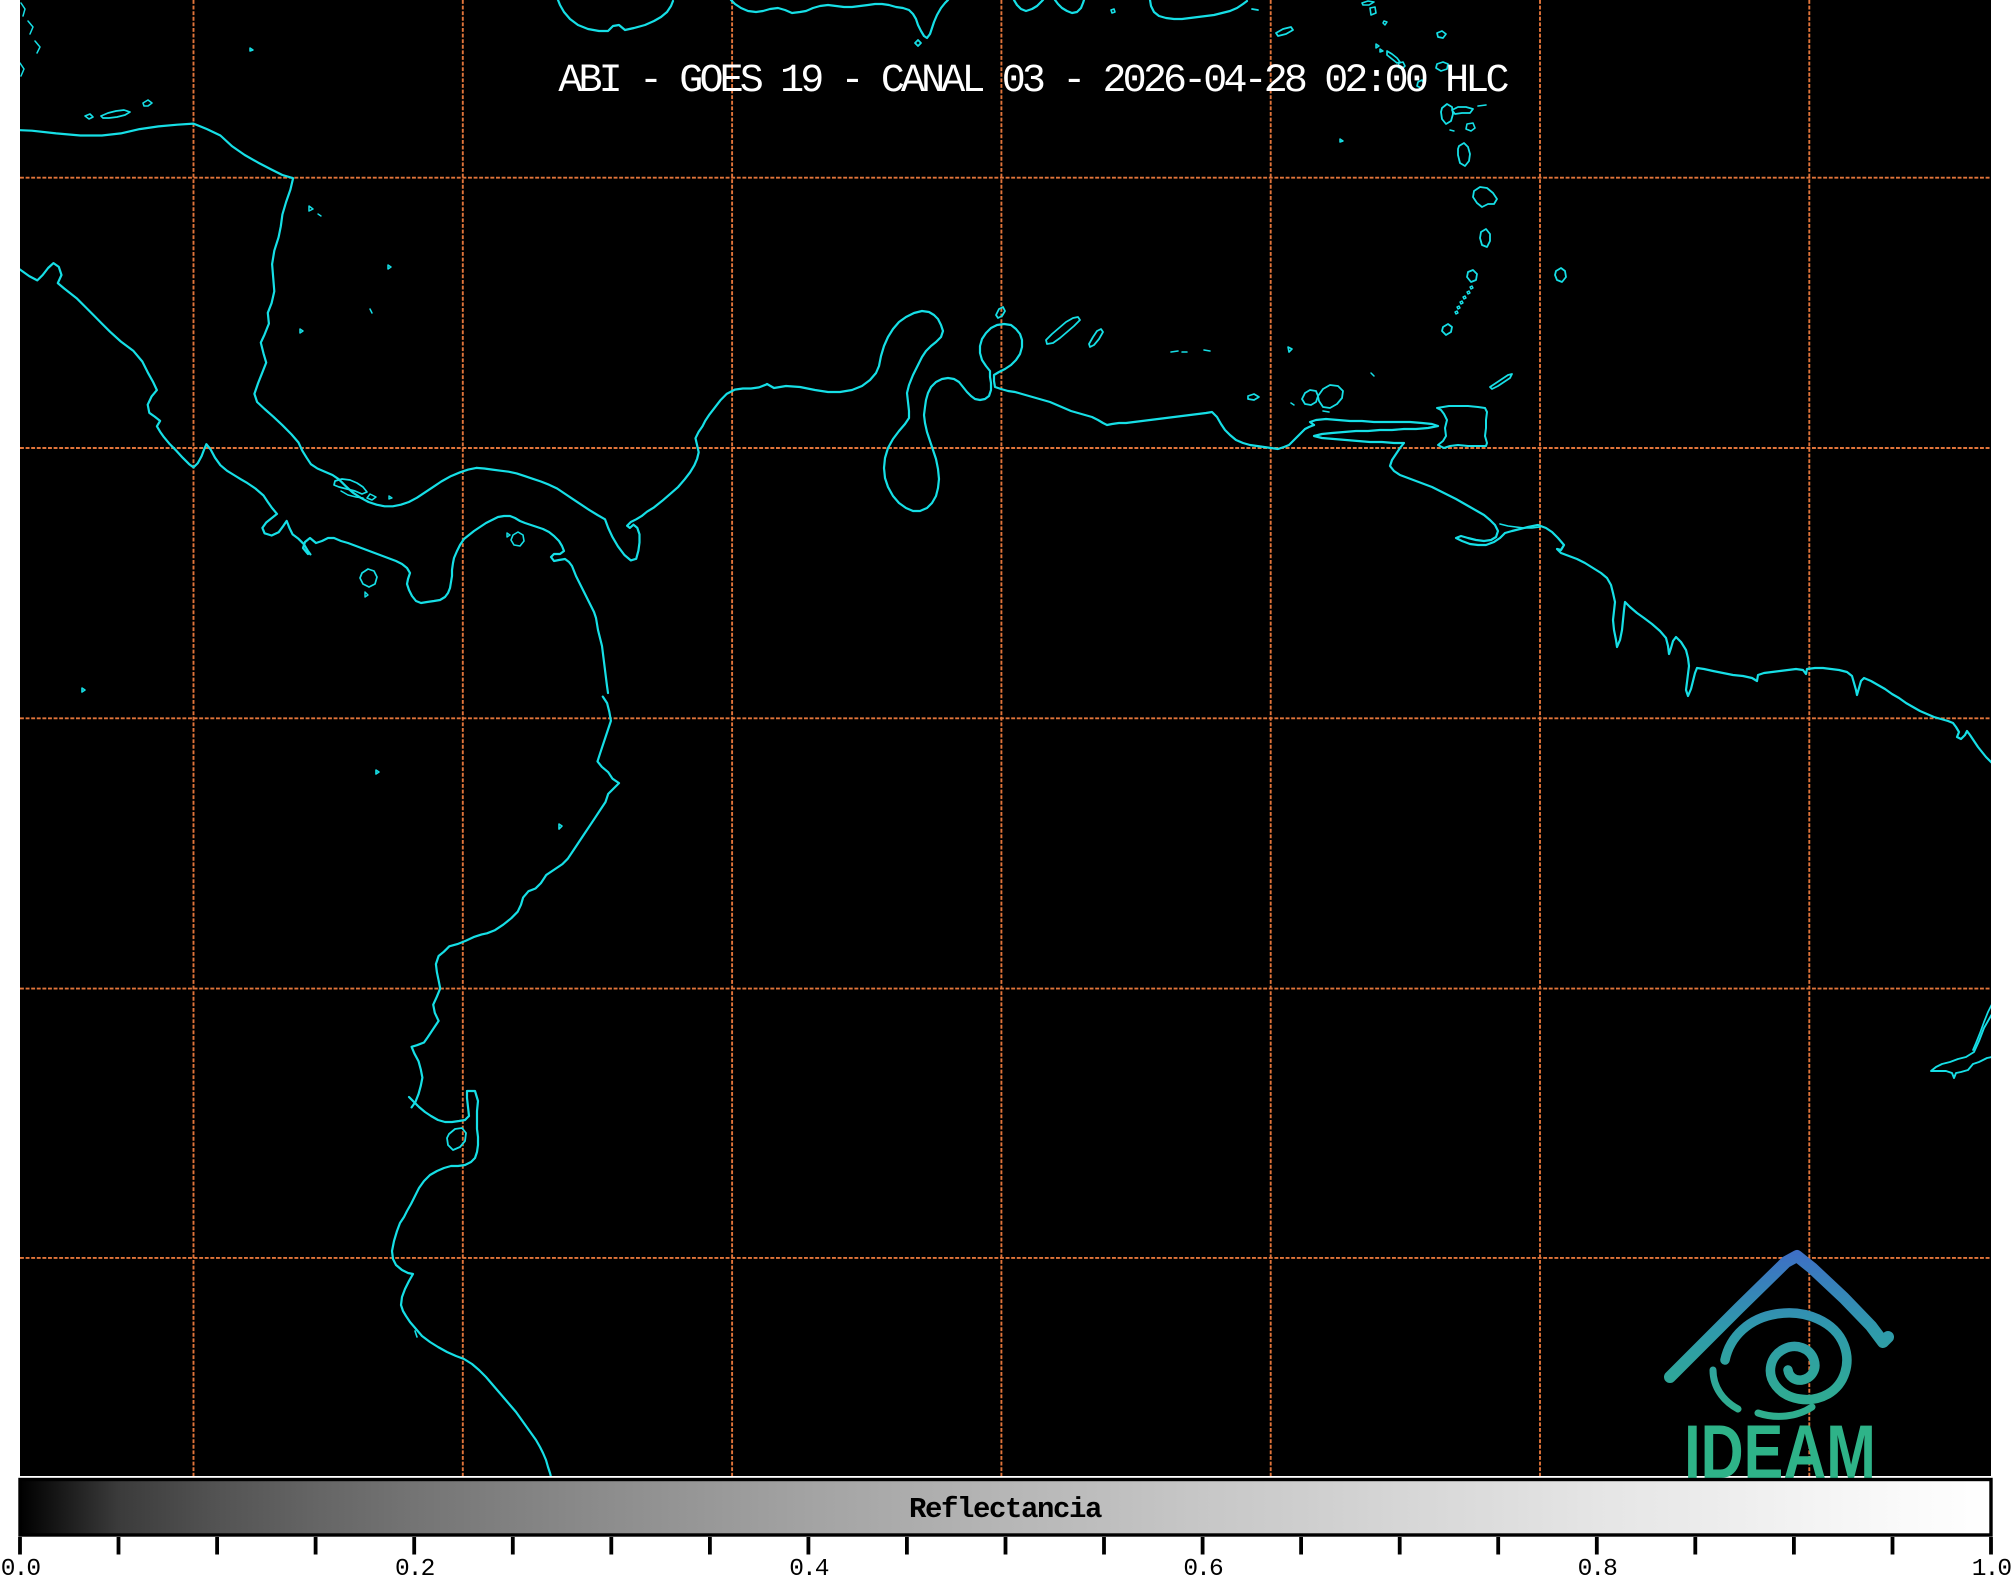 The width and height of the screenshot is (2011, 1577). Describe the element at coordinates (1598, 1566) in the screenshot. I see `svg-text: 0.8` at that location.